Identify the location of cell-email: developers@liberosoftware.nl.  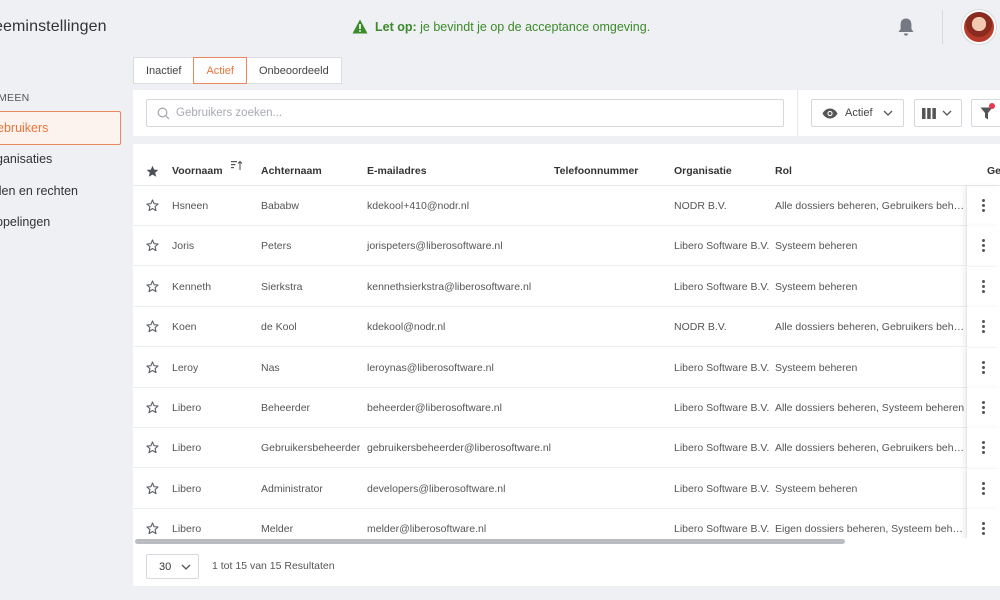
(436, 488).